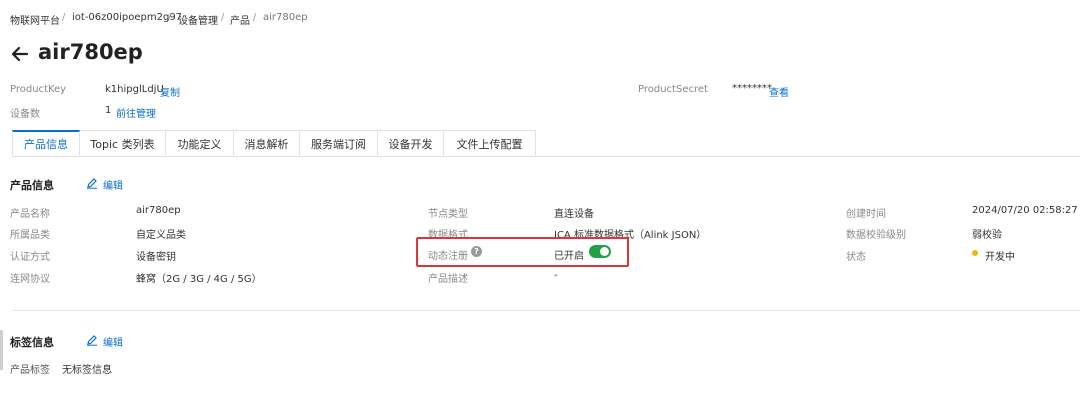 The height and width of the screenshot is (410, 1080). Describe the element at coordinates (158, 210) in the screenshot. I see `product-name-value: air780ep` at that location.